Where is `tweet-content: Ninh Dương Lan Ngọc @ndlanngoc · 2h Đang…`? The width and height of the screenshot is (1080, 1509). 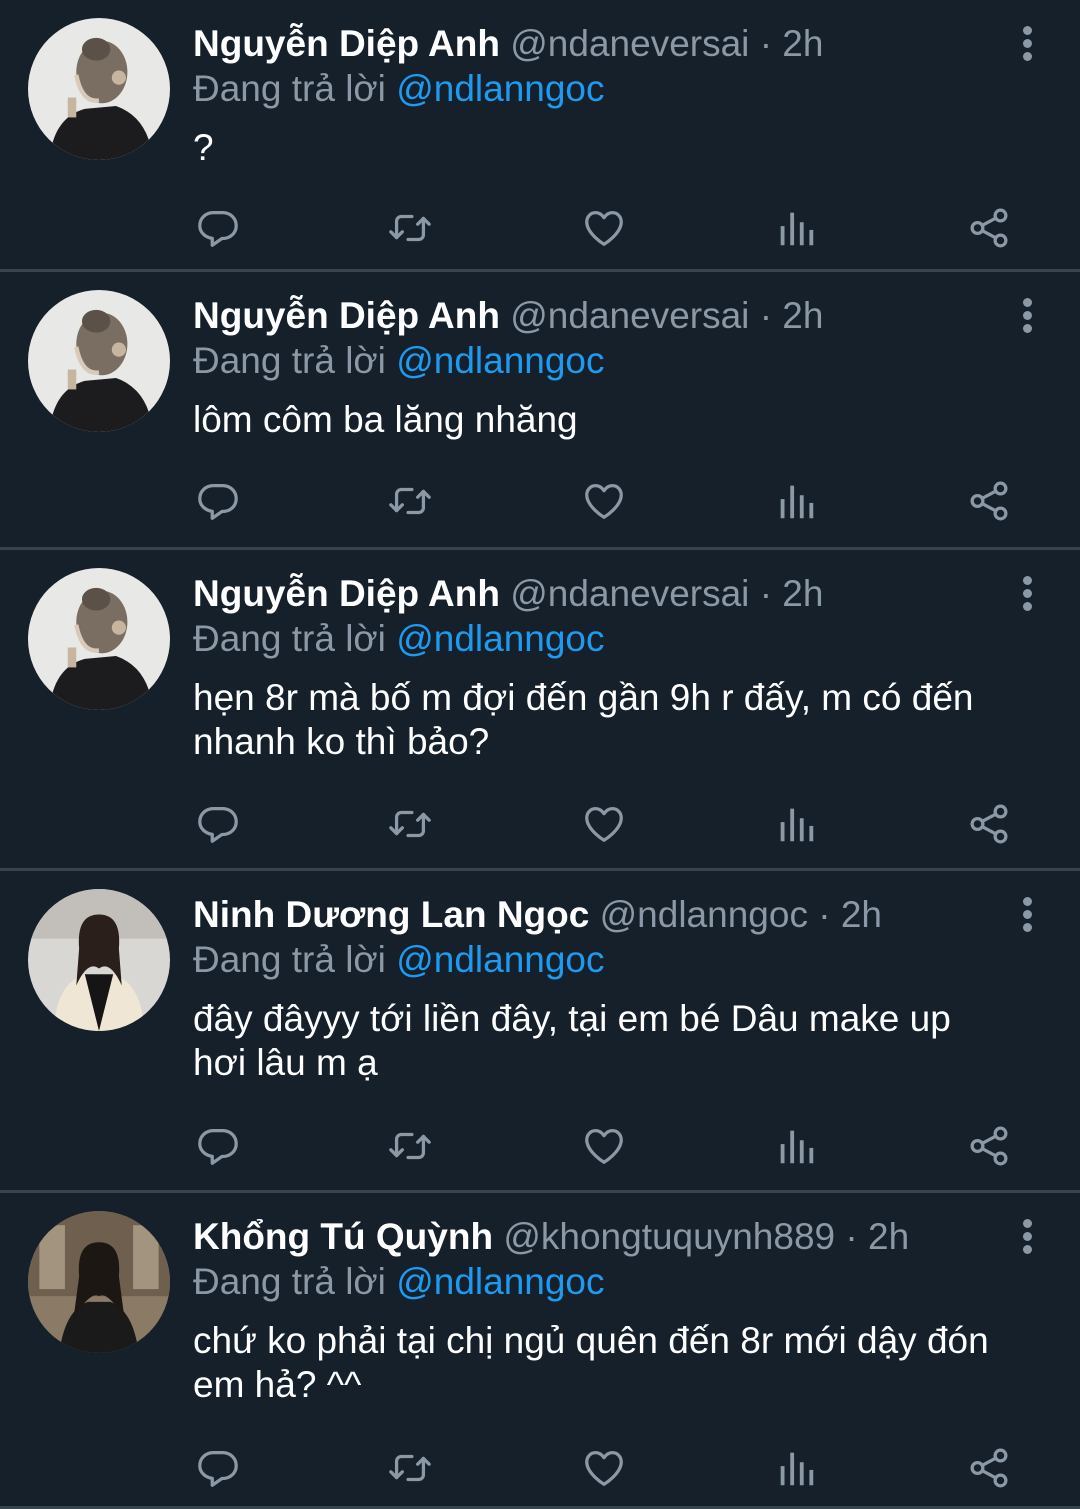
tweet-content: Ninh Dương Lan Ngọc @ndlanngoc · 2h Đang… is located at coordinates (601, 989).